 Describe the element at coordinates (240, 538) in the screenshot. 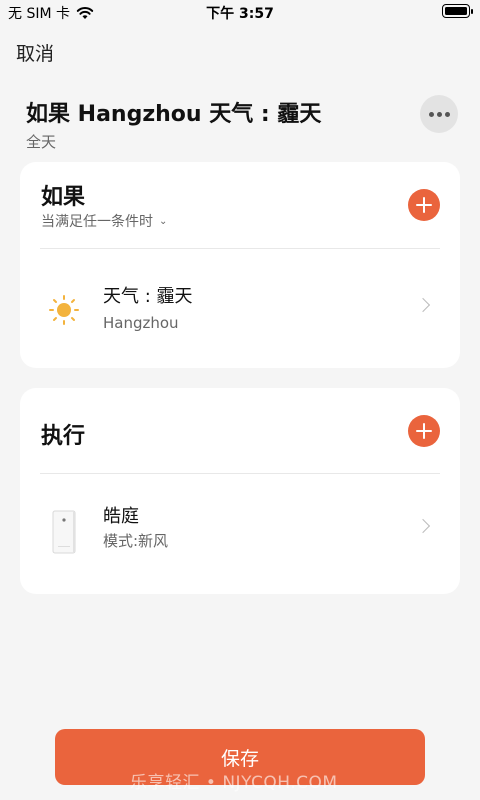

I see `action-item: 皓庭 模式:新风` at that location.